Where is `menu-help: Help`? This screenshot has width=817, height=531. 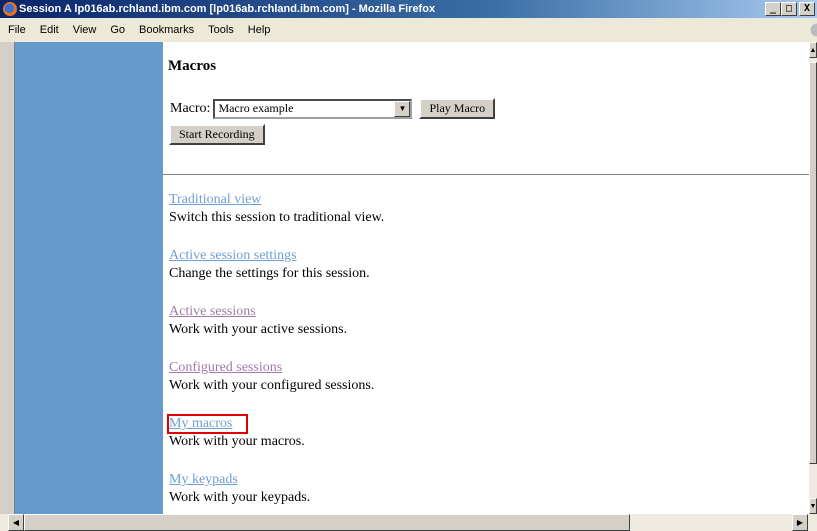 menu-help: Help is located at coordinates (259, 30).